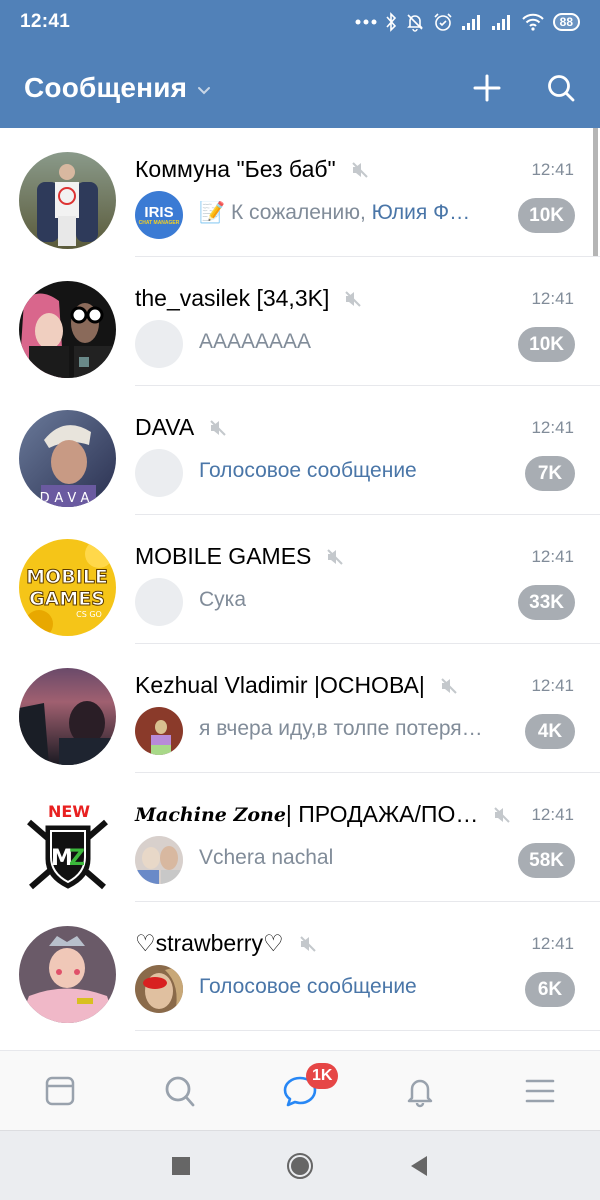 The image size is (600, 1200). I want to click on news-icon, so click(60, 1091).